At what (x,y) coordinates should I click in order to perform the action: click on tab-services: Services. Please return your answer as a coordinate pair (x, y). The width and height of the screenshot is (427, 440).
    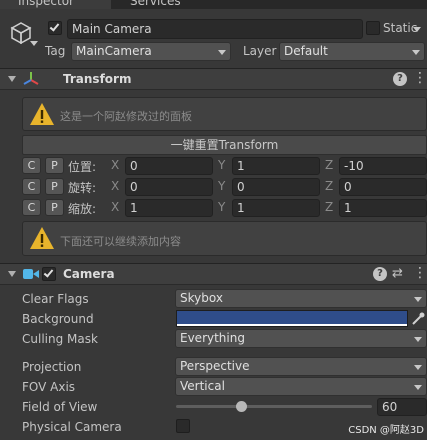
    Looking at the image, I should click on (147, 4).